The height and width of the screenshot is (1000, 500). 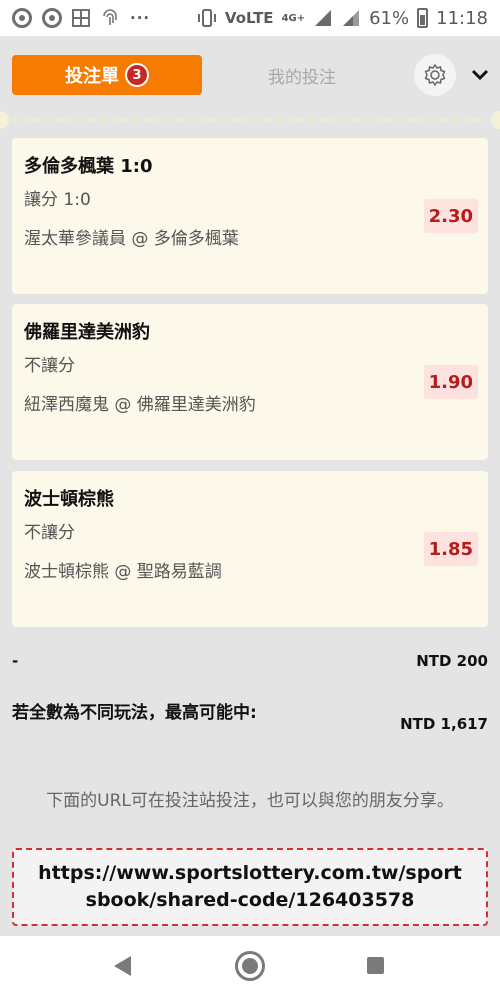 I want to click on bet-card: 多倫多楓葉 1:0 讓分 1:0 渥太華參議員 @ 多倫多楓葉 2.30, so click(x=250, y=216).